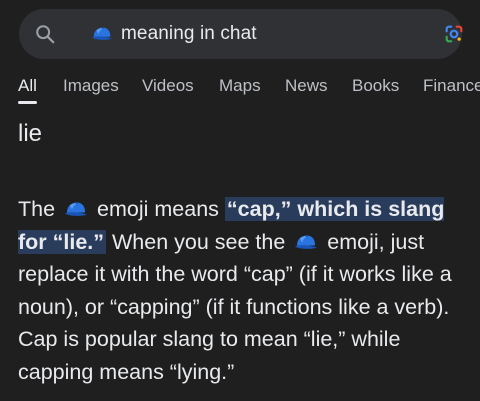  I want to click on google-lens-icon, so click(454, 34).